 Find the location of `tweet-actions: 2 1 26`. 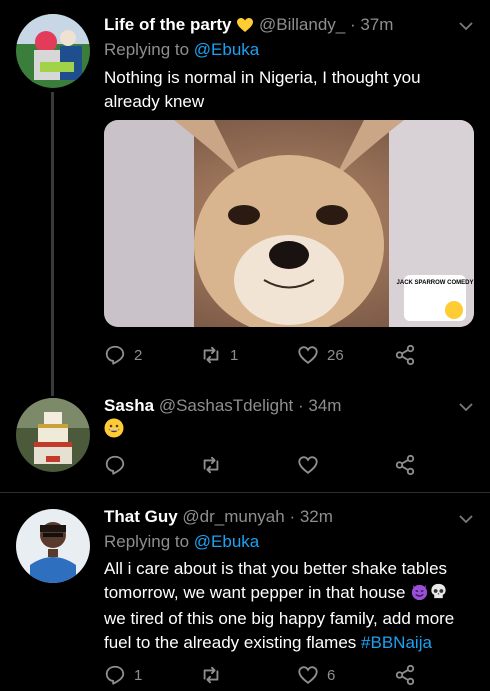

tweet-actions: 2 1 26 is located at coordinates (264, 355).